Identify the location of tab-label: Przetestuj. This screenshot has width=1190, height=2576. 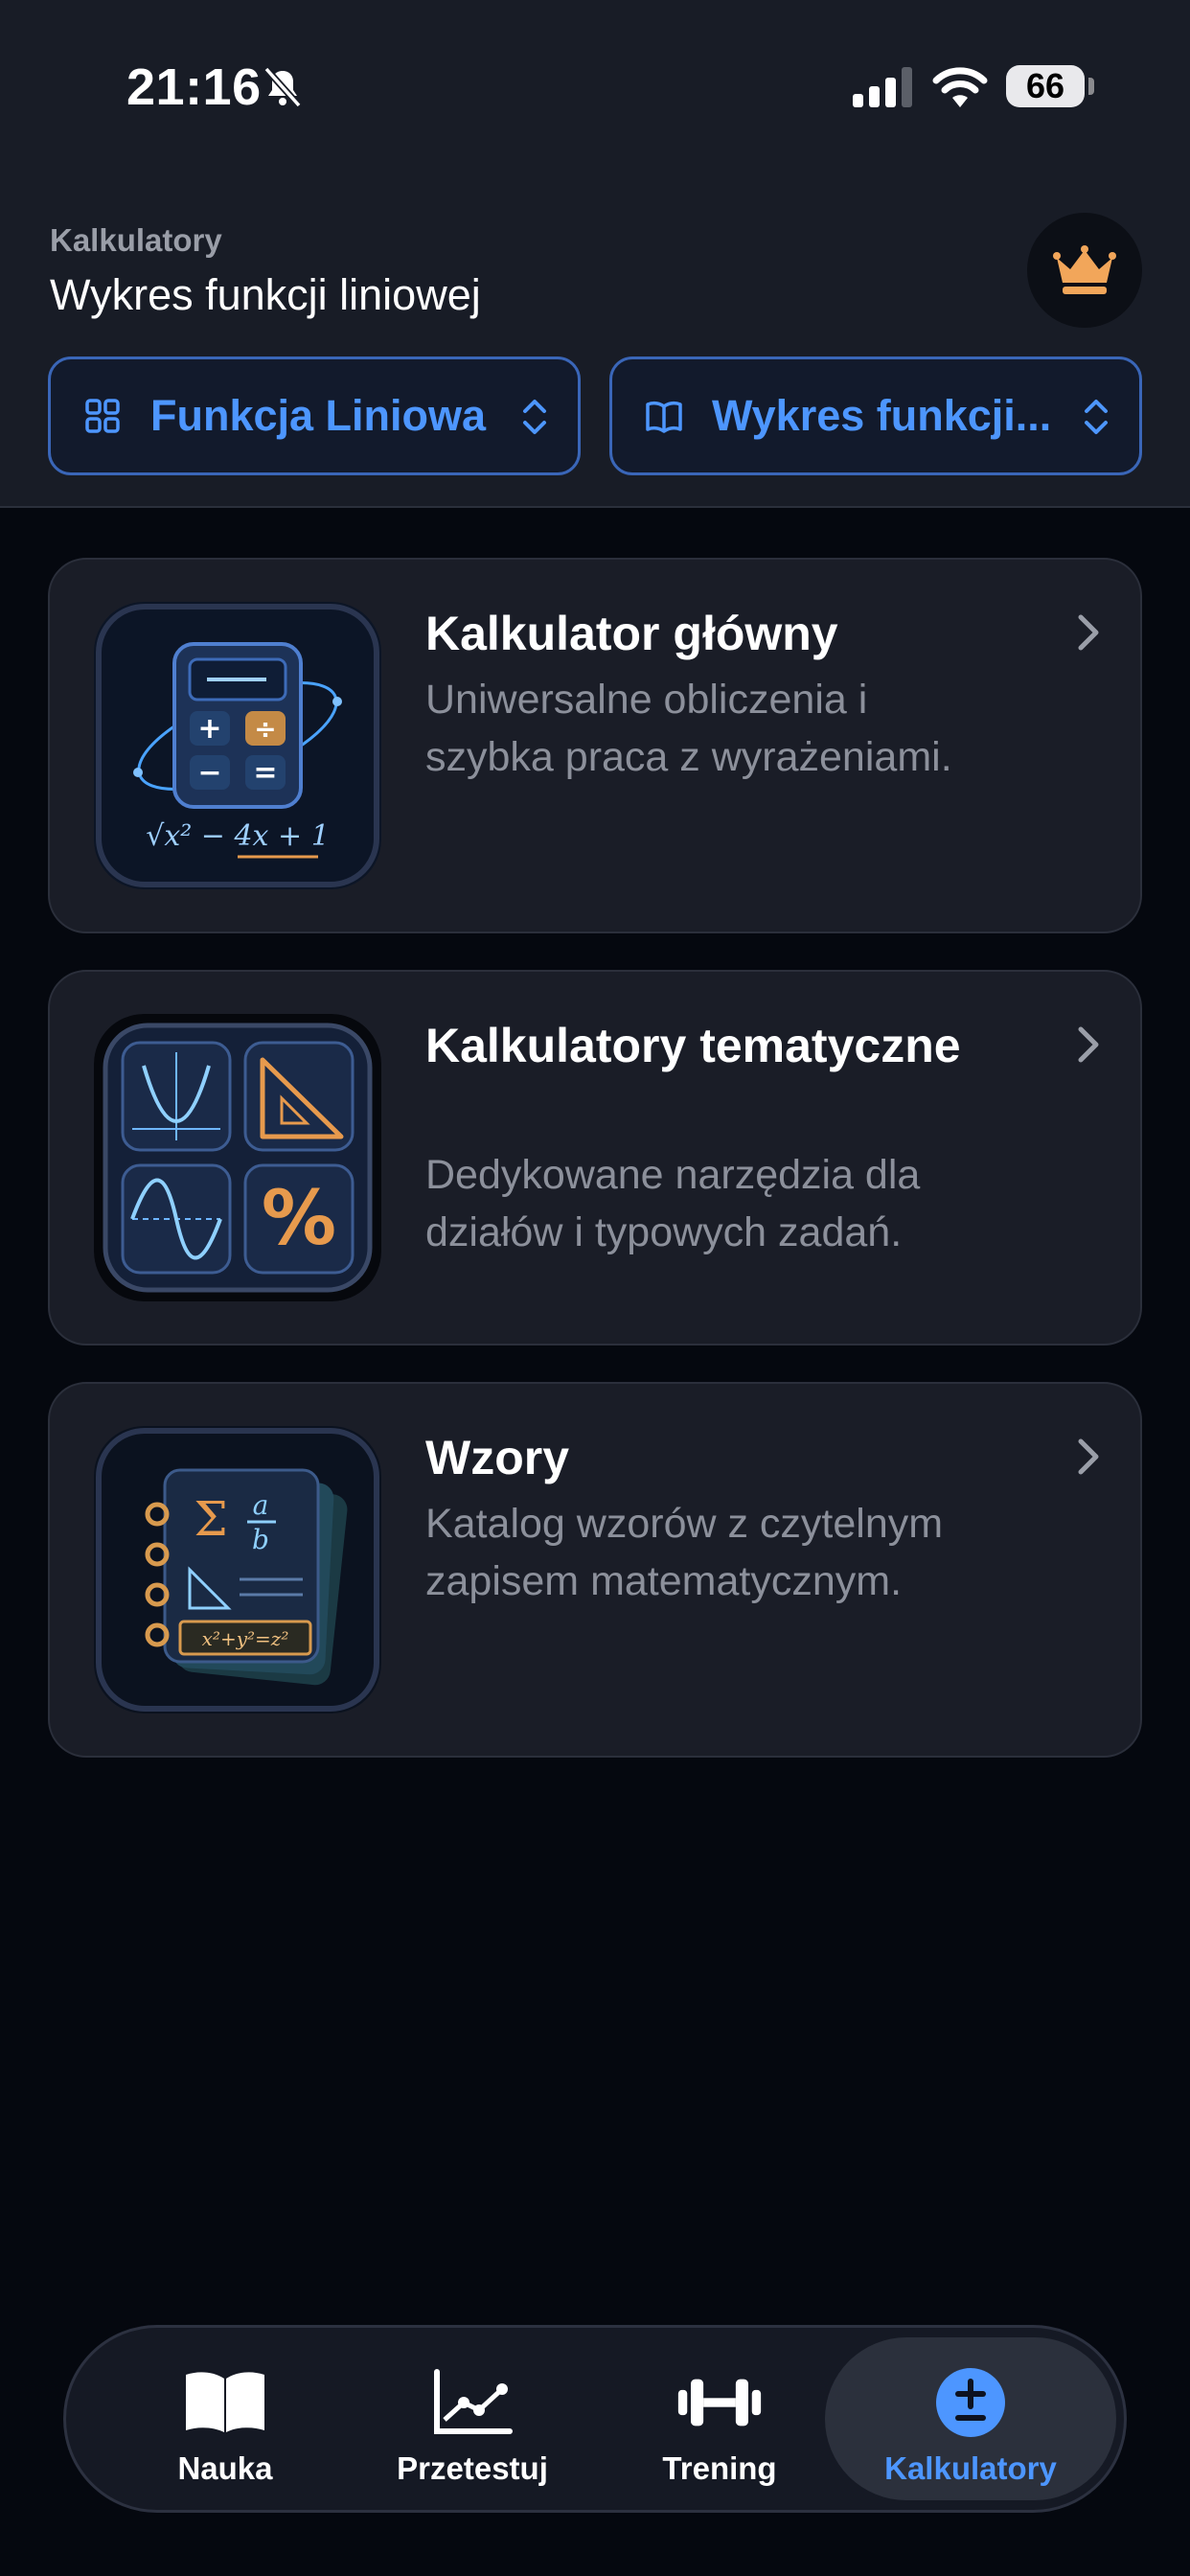
(473, 2468).